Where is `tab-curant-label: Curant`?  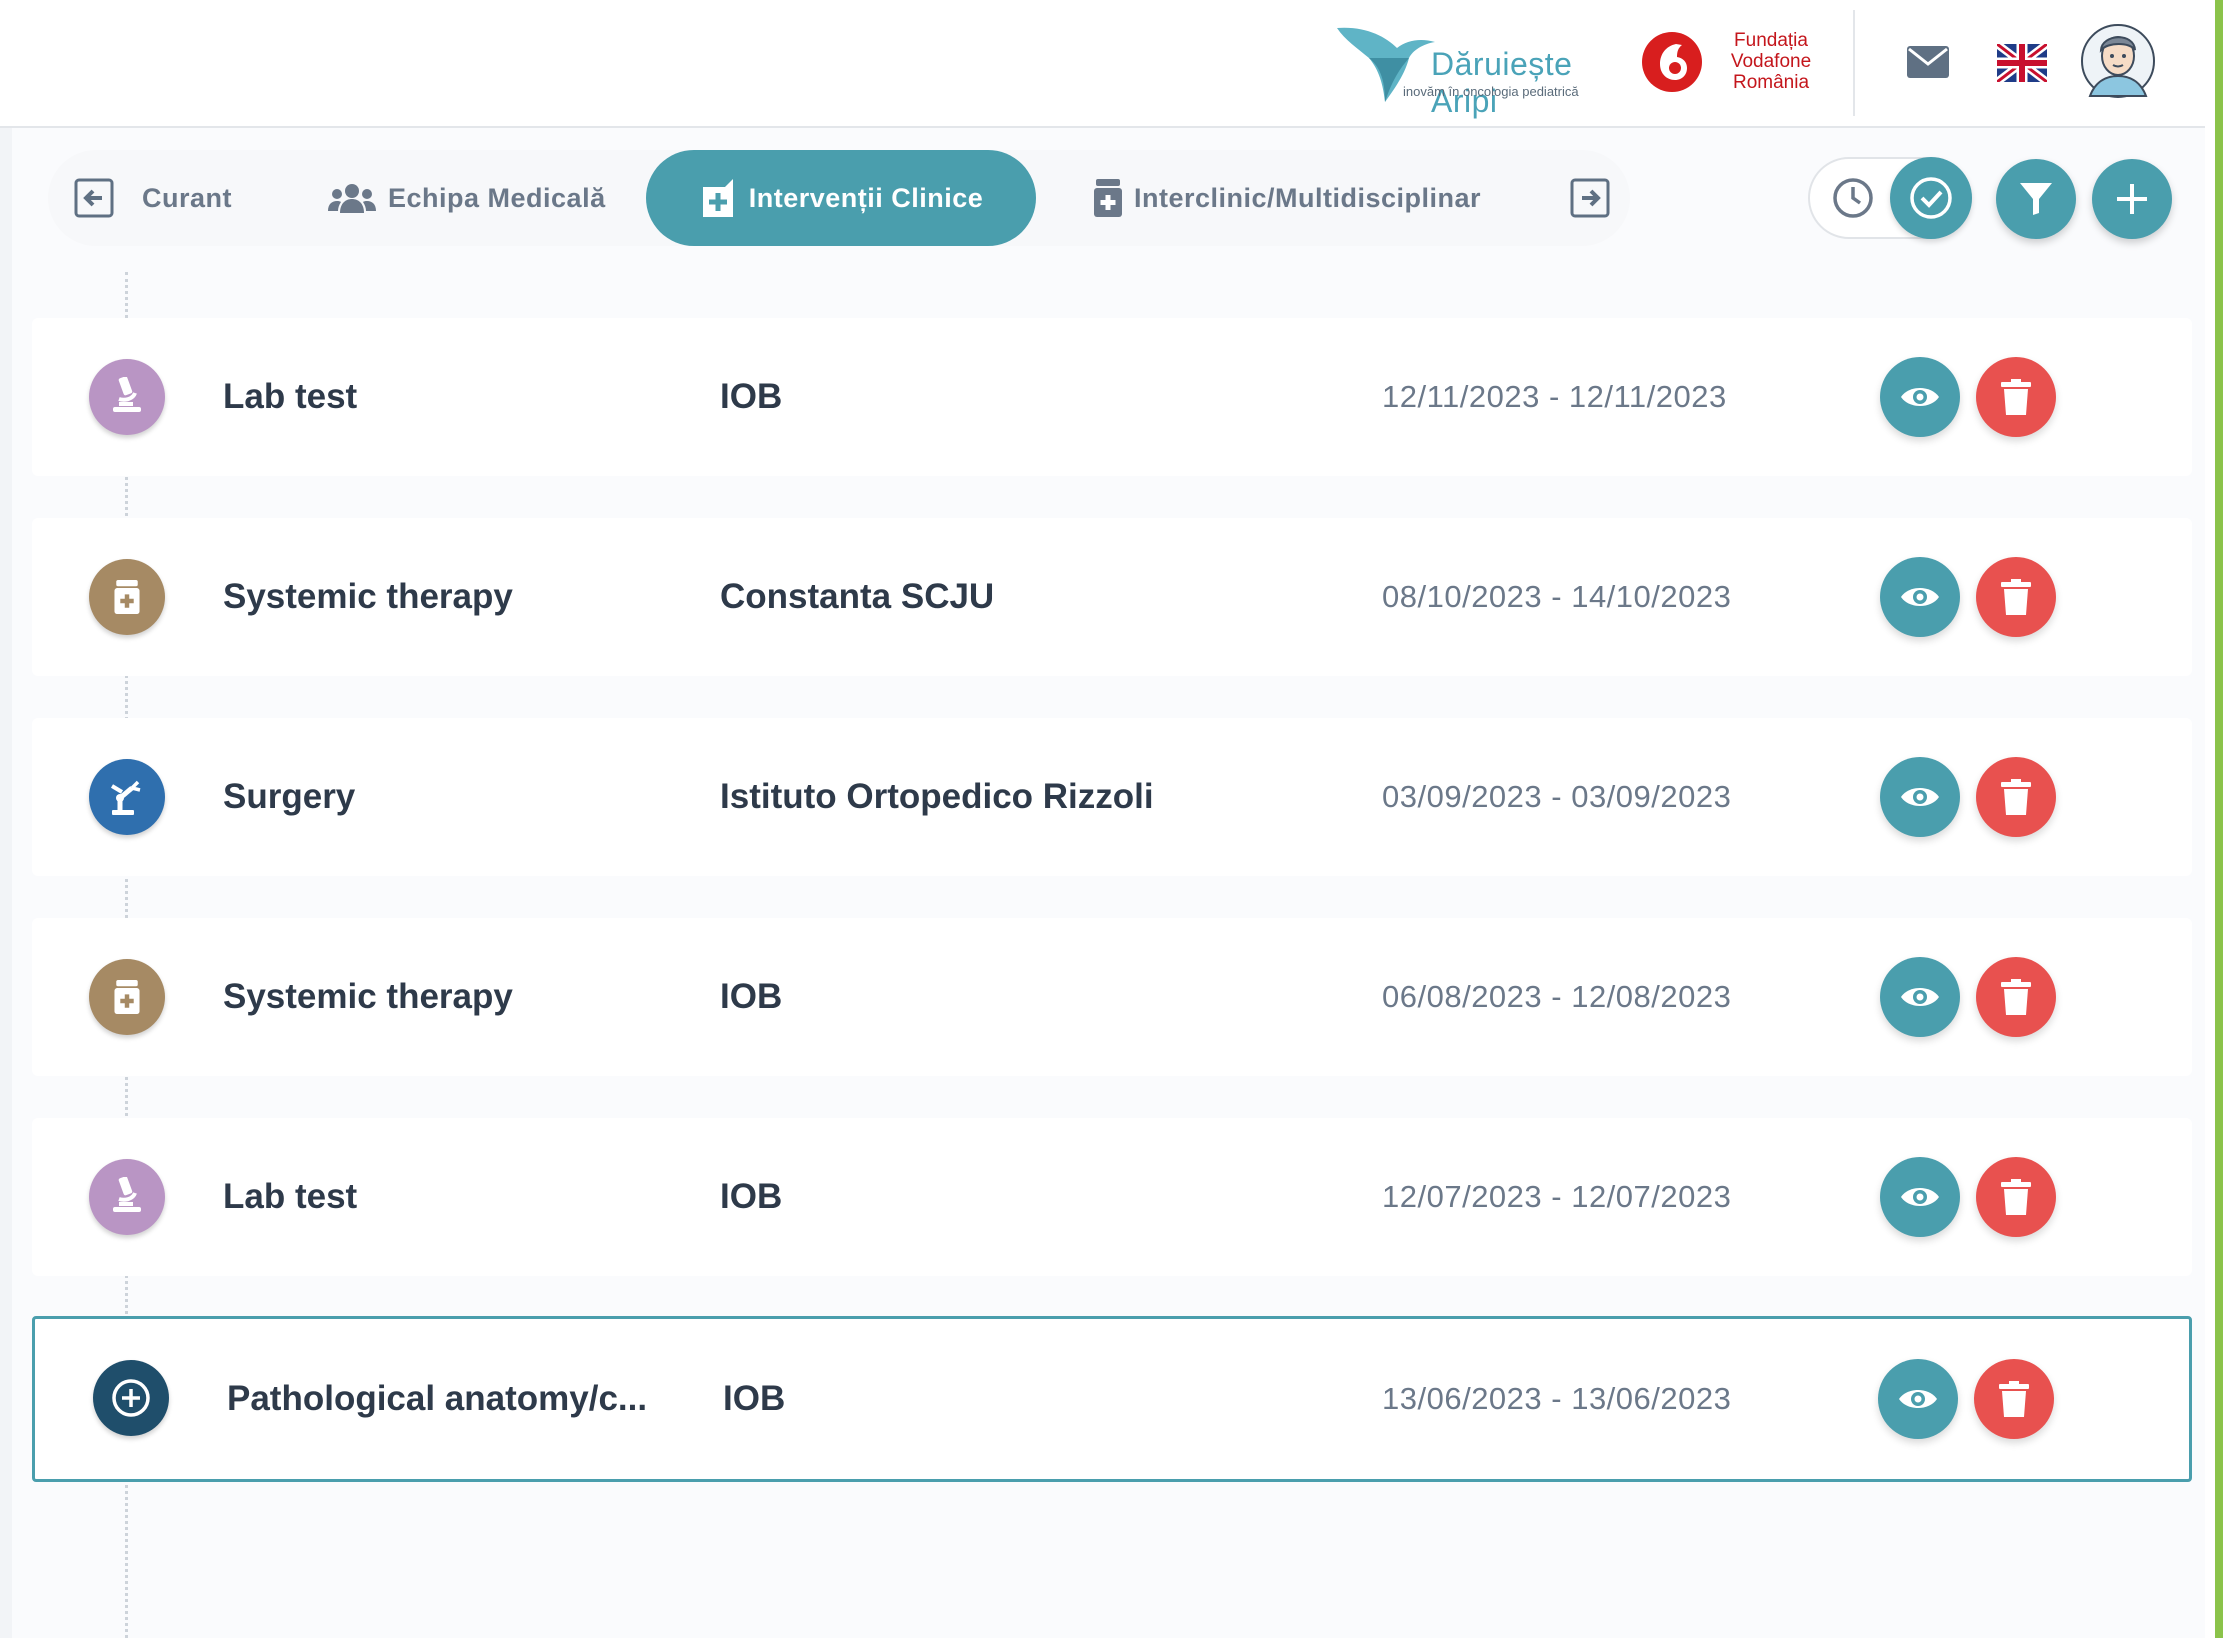
tab-curant-label: Curant is located at coordinates (187, 197).